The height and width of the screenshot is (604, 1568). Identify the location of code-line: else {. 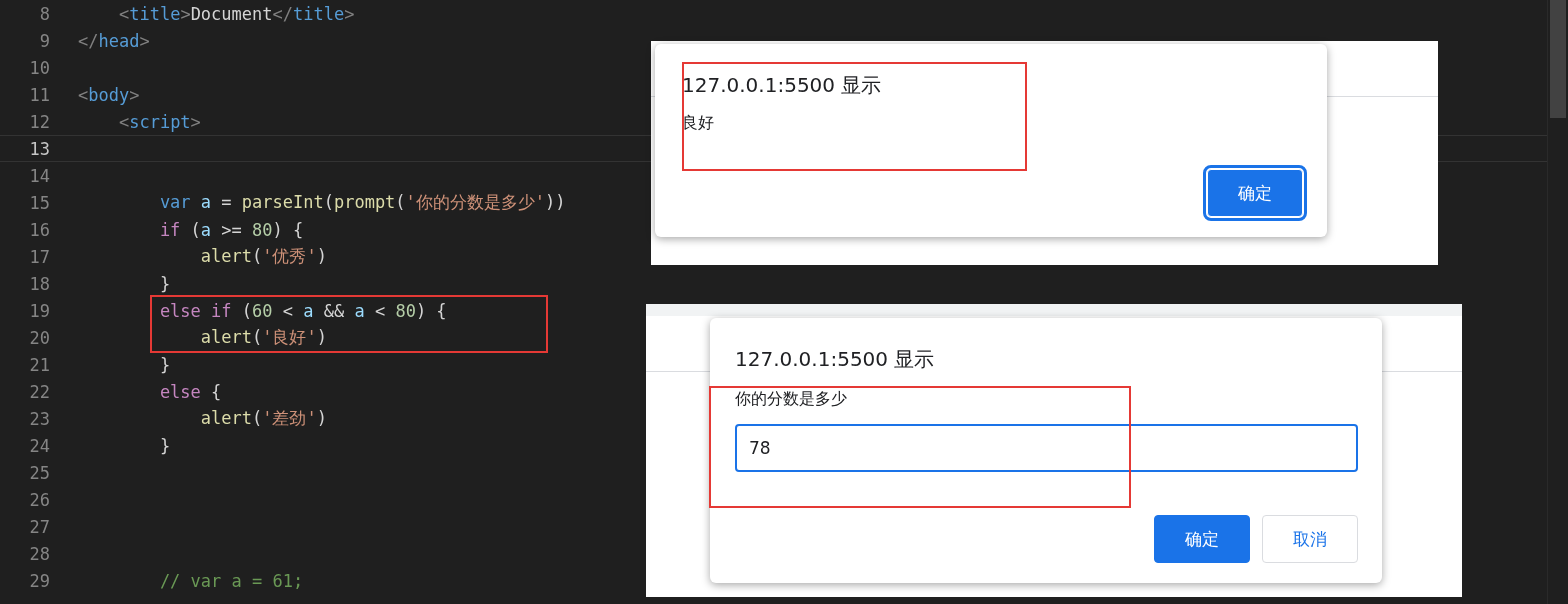
(190, 391).